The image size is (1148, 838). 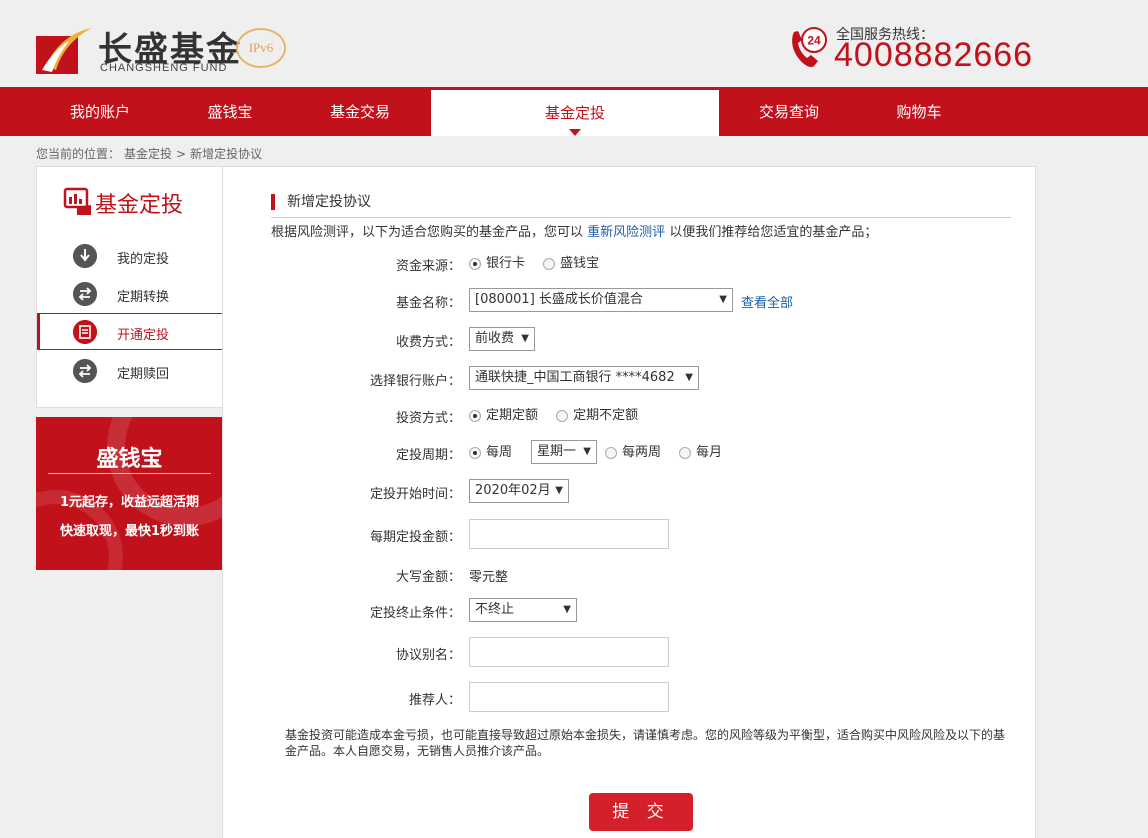 What do you see at coordinates (428, 342) in the screenshot?
I see `label-fee-type: 收费方式：` at bounding box center [428, 342].